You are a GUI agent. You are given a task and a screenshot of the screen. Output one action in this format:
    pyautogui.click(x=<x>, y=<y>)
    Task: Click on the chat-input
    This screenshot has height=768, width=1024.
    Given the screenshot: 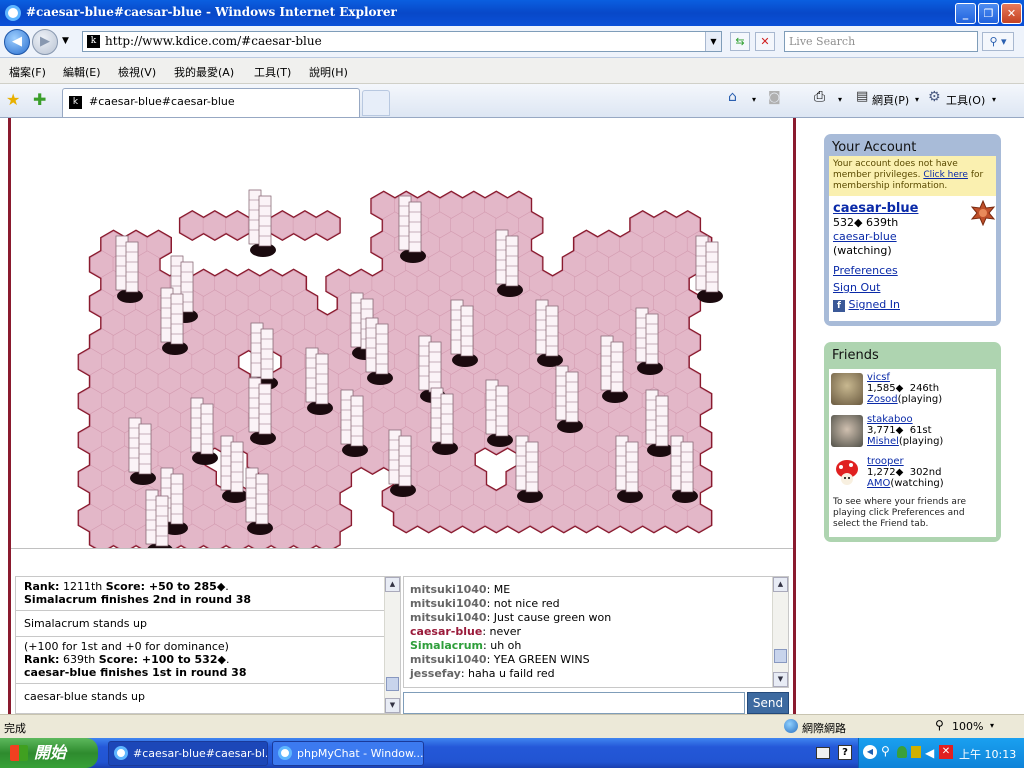 What is the action you would take?
    pyautogui.click(x=574, y=703)
    